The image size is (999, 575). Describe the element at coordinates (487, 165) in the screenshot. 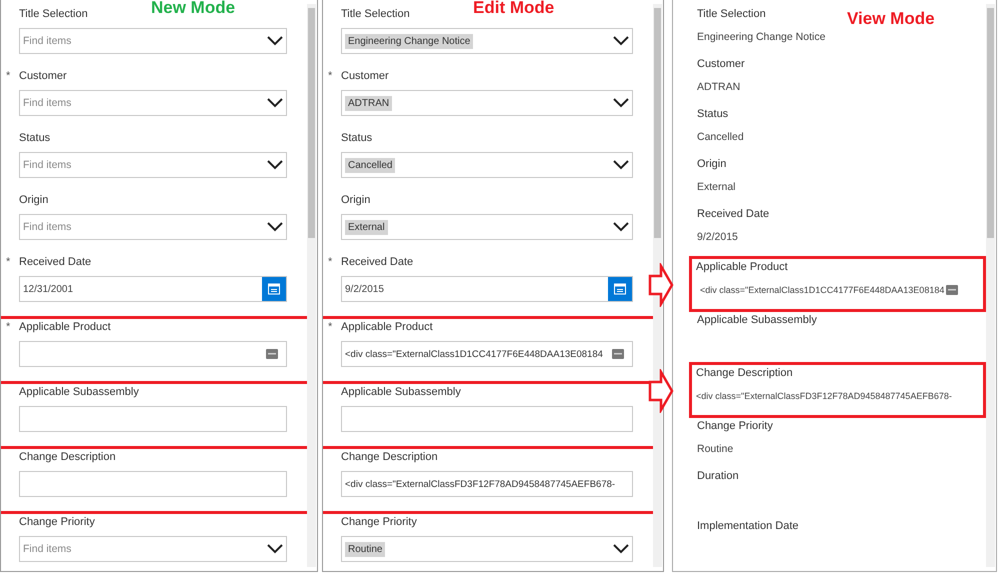

I see `dropdown-field: Cancelled` at that location.